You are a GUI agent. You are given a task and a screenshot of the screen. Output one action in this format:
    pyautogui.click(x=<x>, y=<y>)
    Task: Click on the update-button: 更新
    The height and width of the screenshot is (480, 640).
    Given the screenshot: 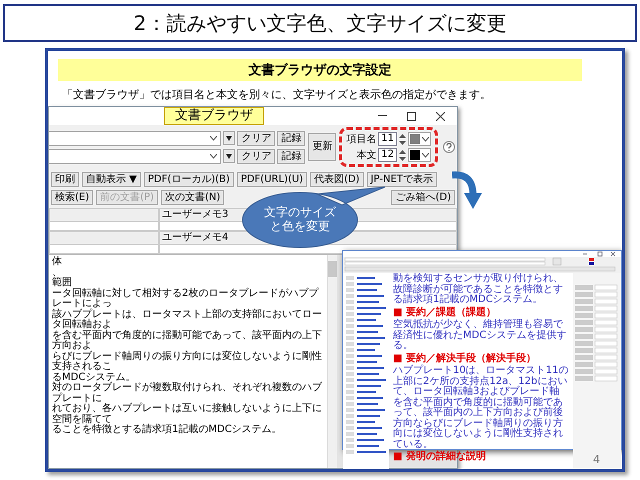 What is the action you would take?
    pyautogui.click(x=322, y=147)
    